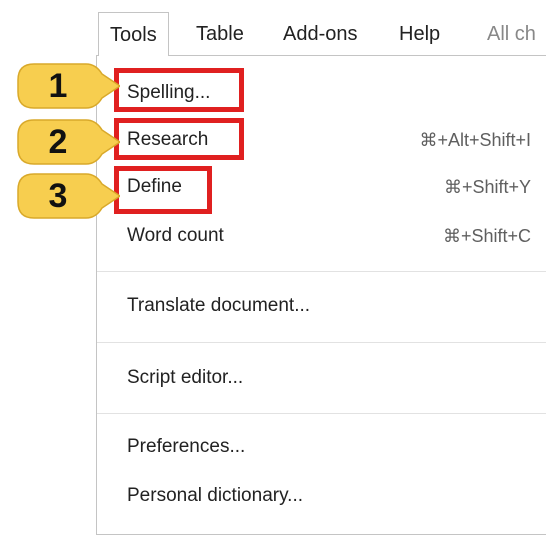 This screenshot has width=546, height=535. What do you see at coordinates (154, 186) in the screenshot?
I see `menu-item-label: Define` at bounding box center [154, 186].